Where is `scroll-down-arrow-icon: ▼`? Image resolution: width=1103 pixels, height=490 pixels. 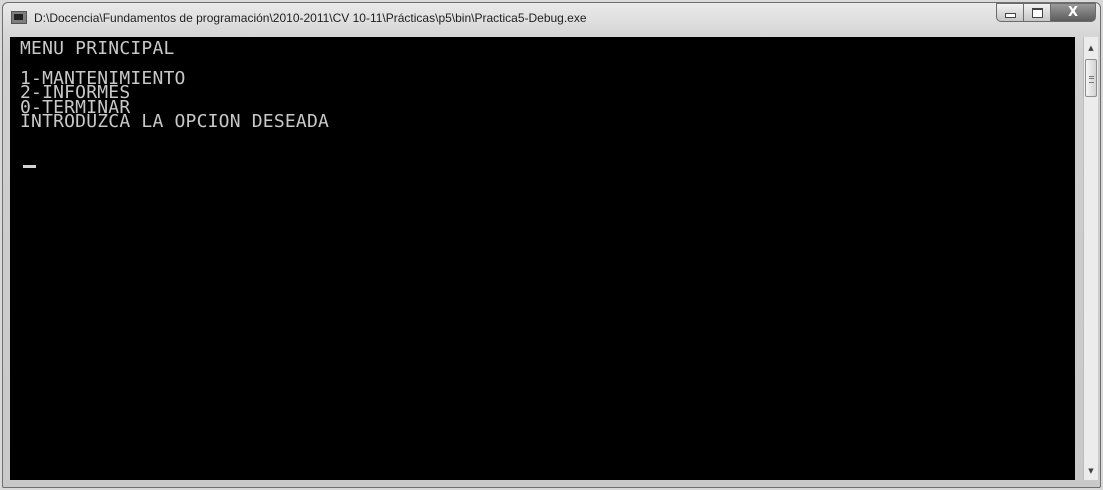 scroll-down-arrow-icon: ▼ is located at coordinates (1091, 471).